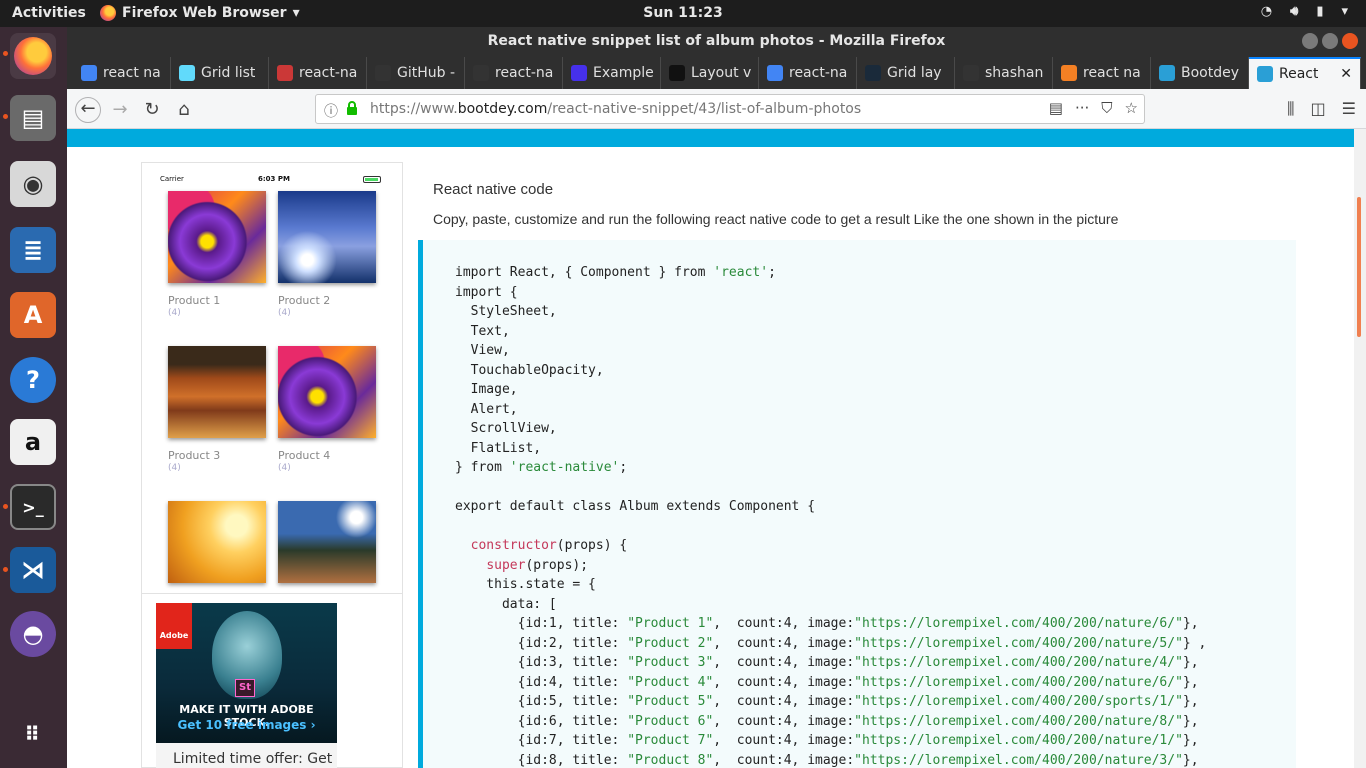  Describe the element at coordinates (486, 409) in the screenshot. I see `code-line: Alert,` at that location.